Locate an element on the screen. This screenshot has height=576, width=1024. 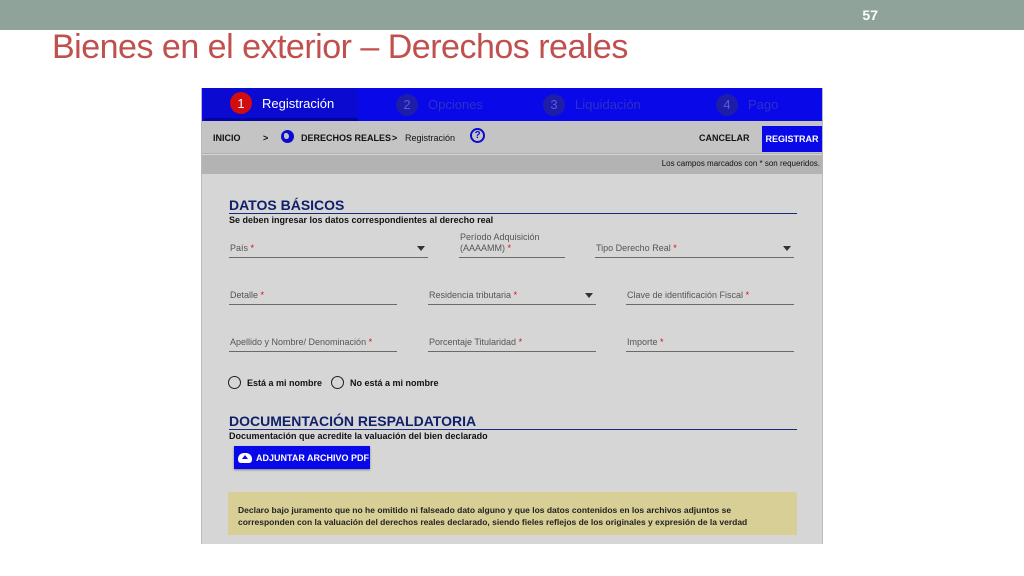
pais-label-text: País is located at coordinates (239, 248).